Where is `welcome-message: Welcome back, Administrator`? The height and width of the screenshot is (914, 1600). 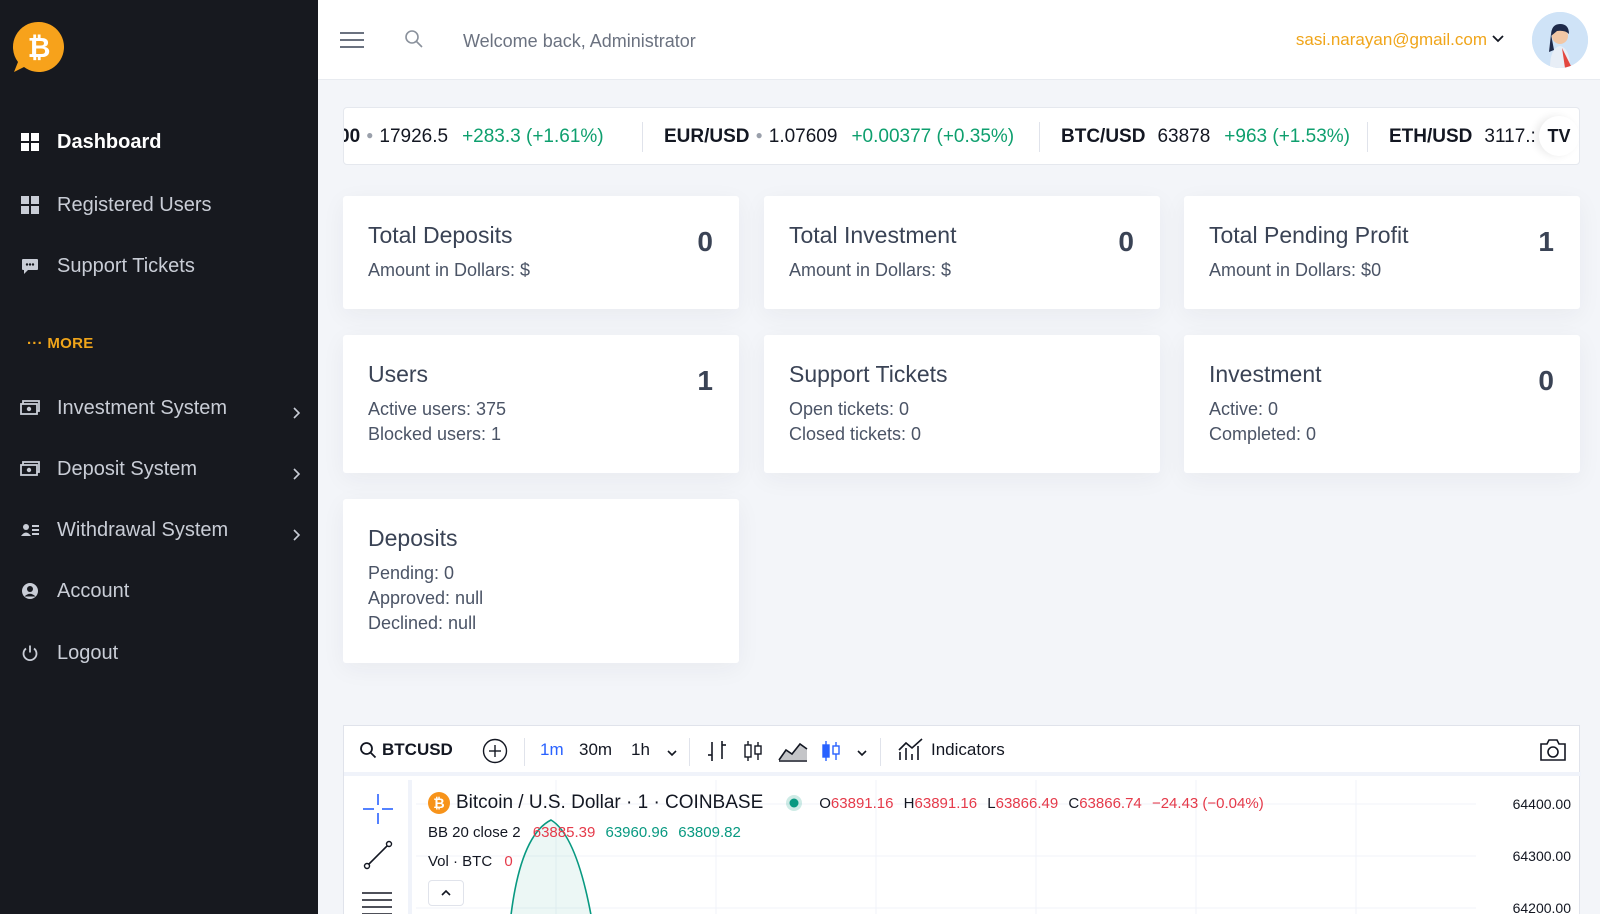 welcome-message: Welcome back, Administrator is located at coordinates (579, 41).